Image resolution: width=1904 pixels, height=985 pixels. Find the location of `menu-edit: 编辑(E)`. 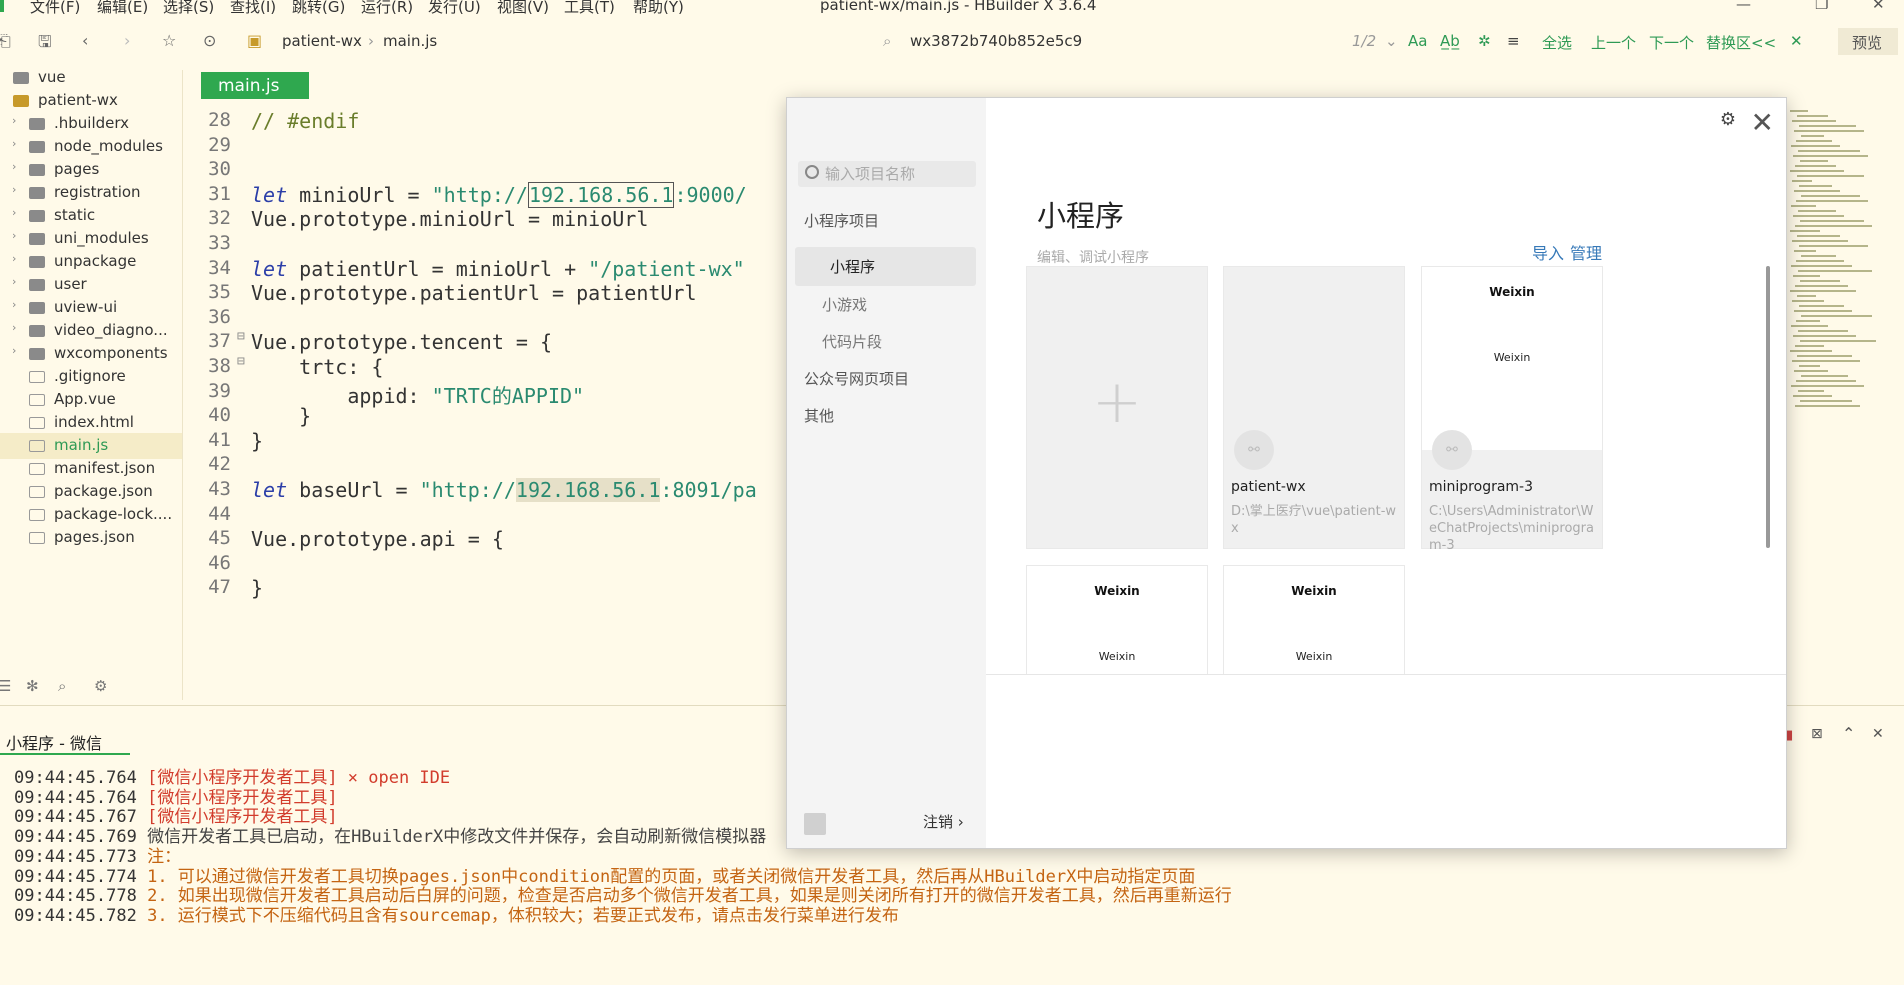

menu-edit: 编辑(E) is located at coordinates (122, 8).